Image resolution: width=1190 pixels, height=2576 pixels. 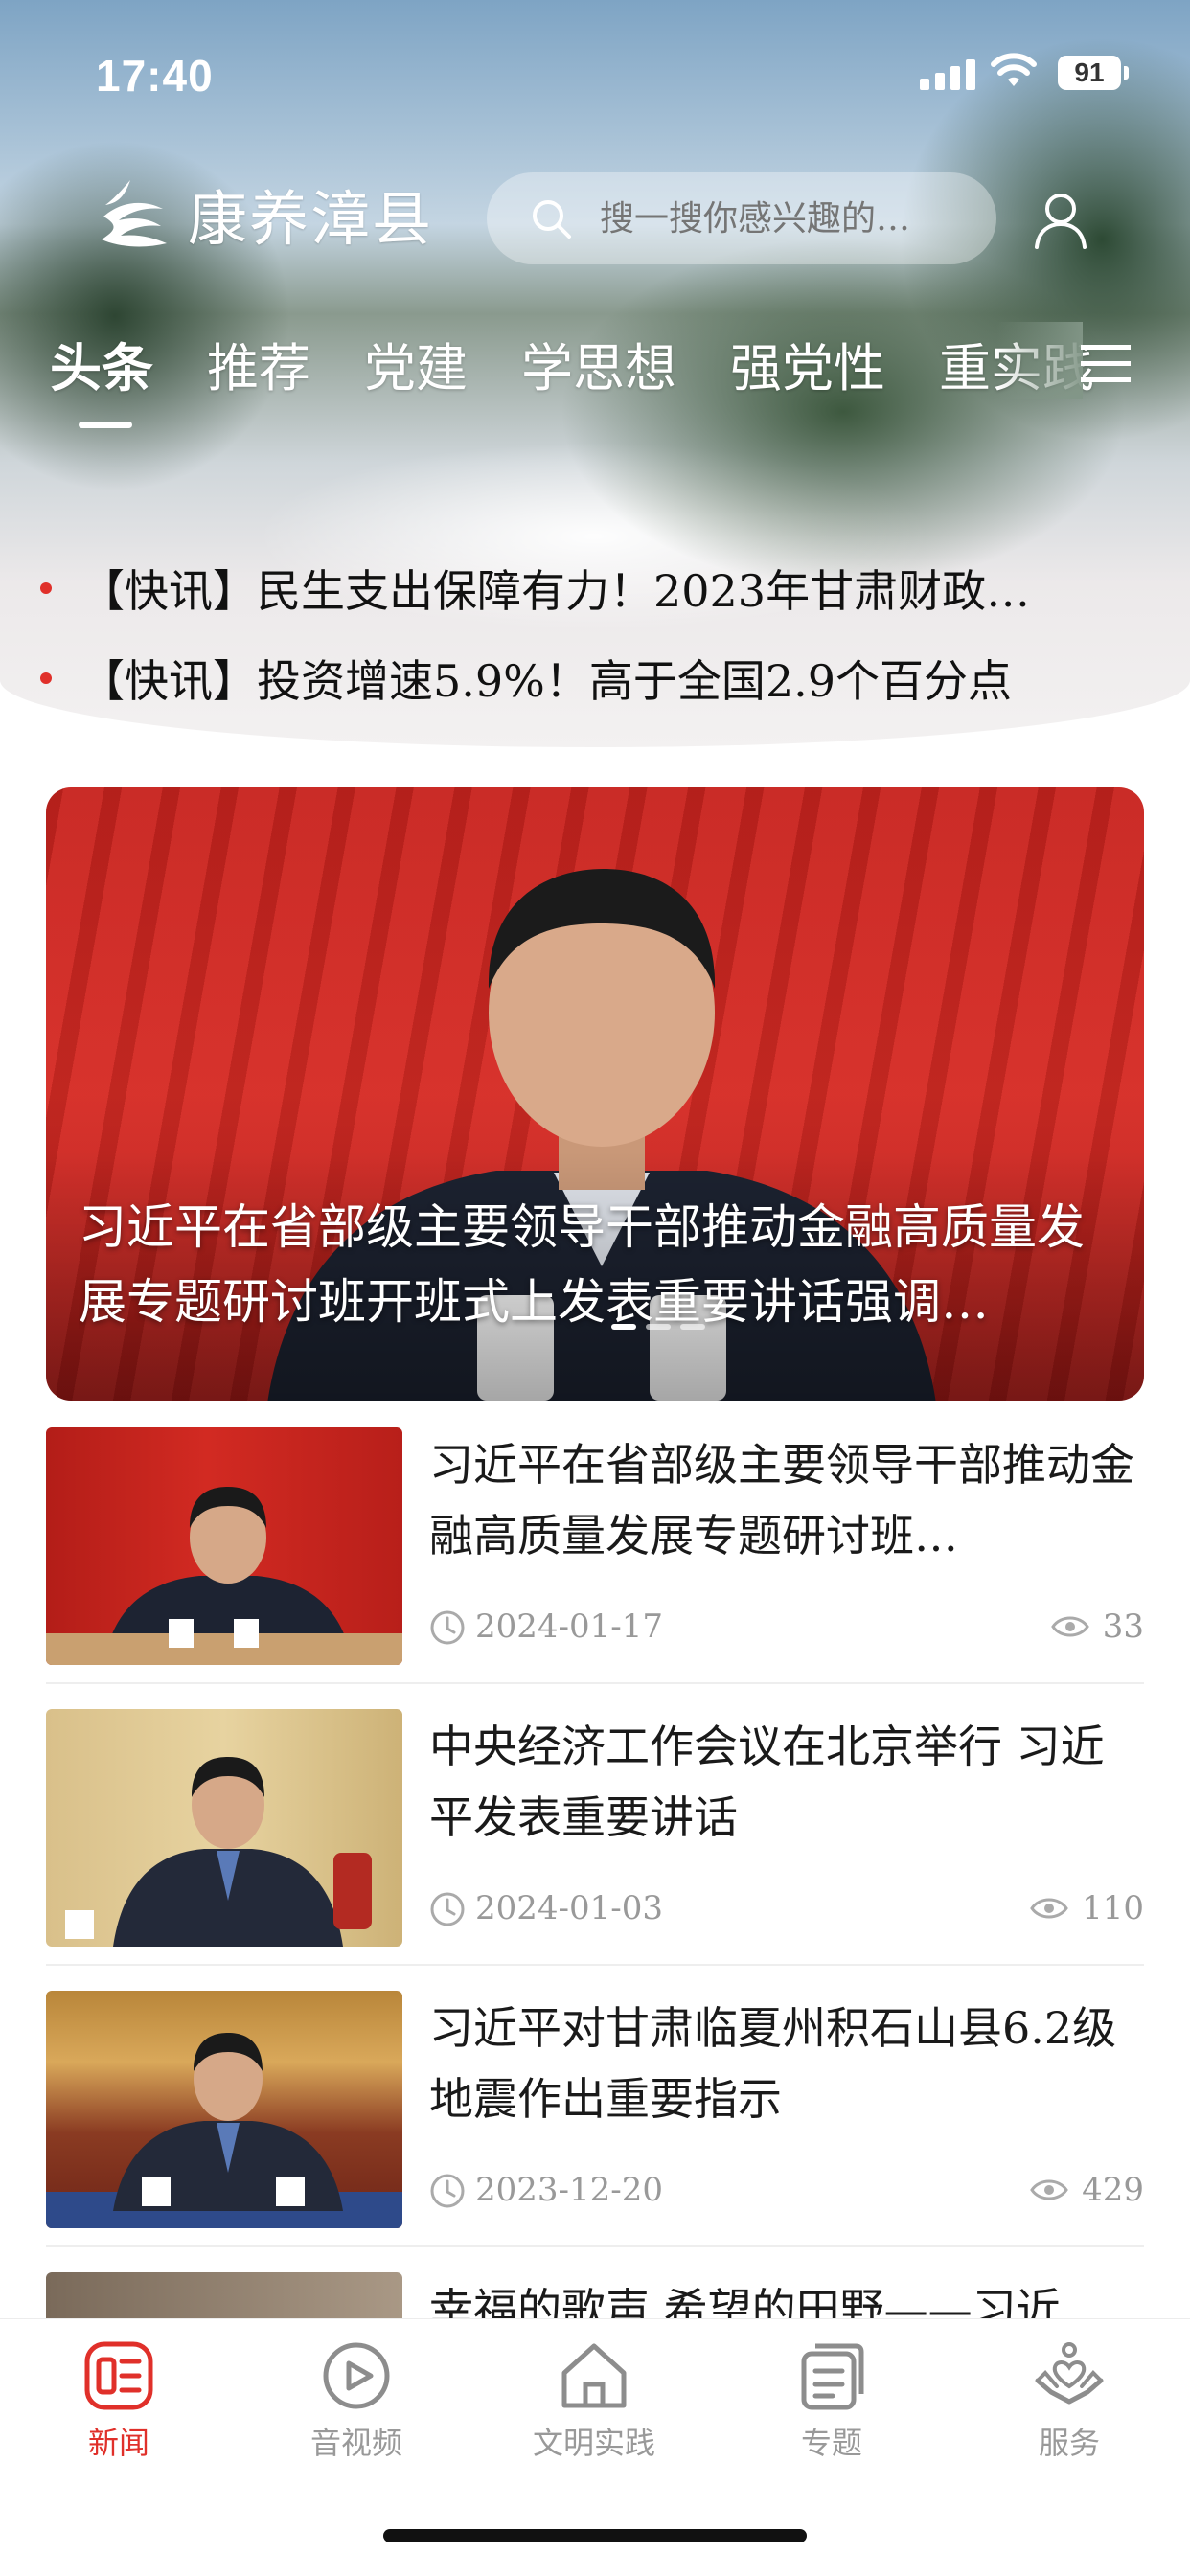 I want to click on view-count: 110, so click(x=1087, y=1908).